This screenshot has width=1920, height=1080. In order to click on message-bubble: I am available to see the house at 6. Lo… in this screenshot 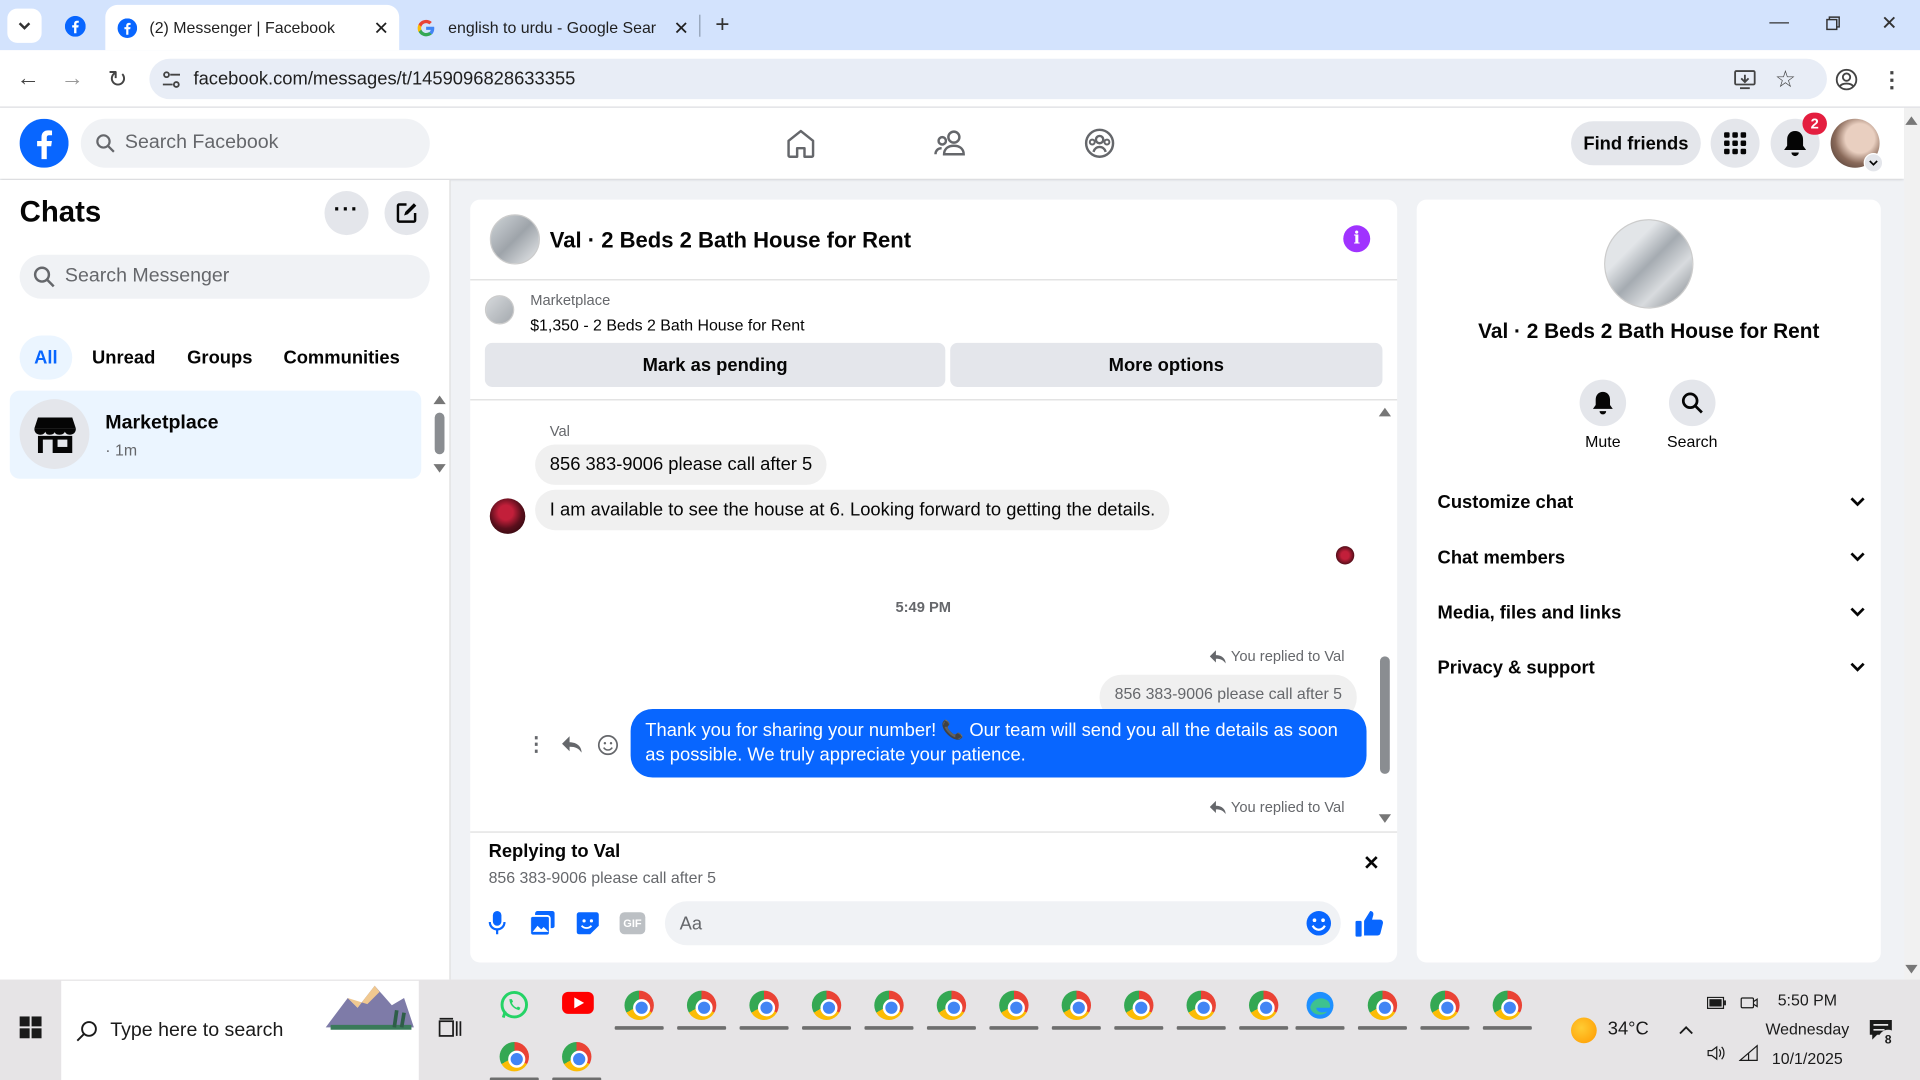, I will do `click(852, 510)`.